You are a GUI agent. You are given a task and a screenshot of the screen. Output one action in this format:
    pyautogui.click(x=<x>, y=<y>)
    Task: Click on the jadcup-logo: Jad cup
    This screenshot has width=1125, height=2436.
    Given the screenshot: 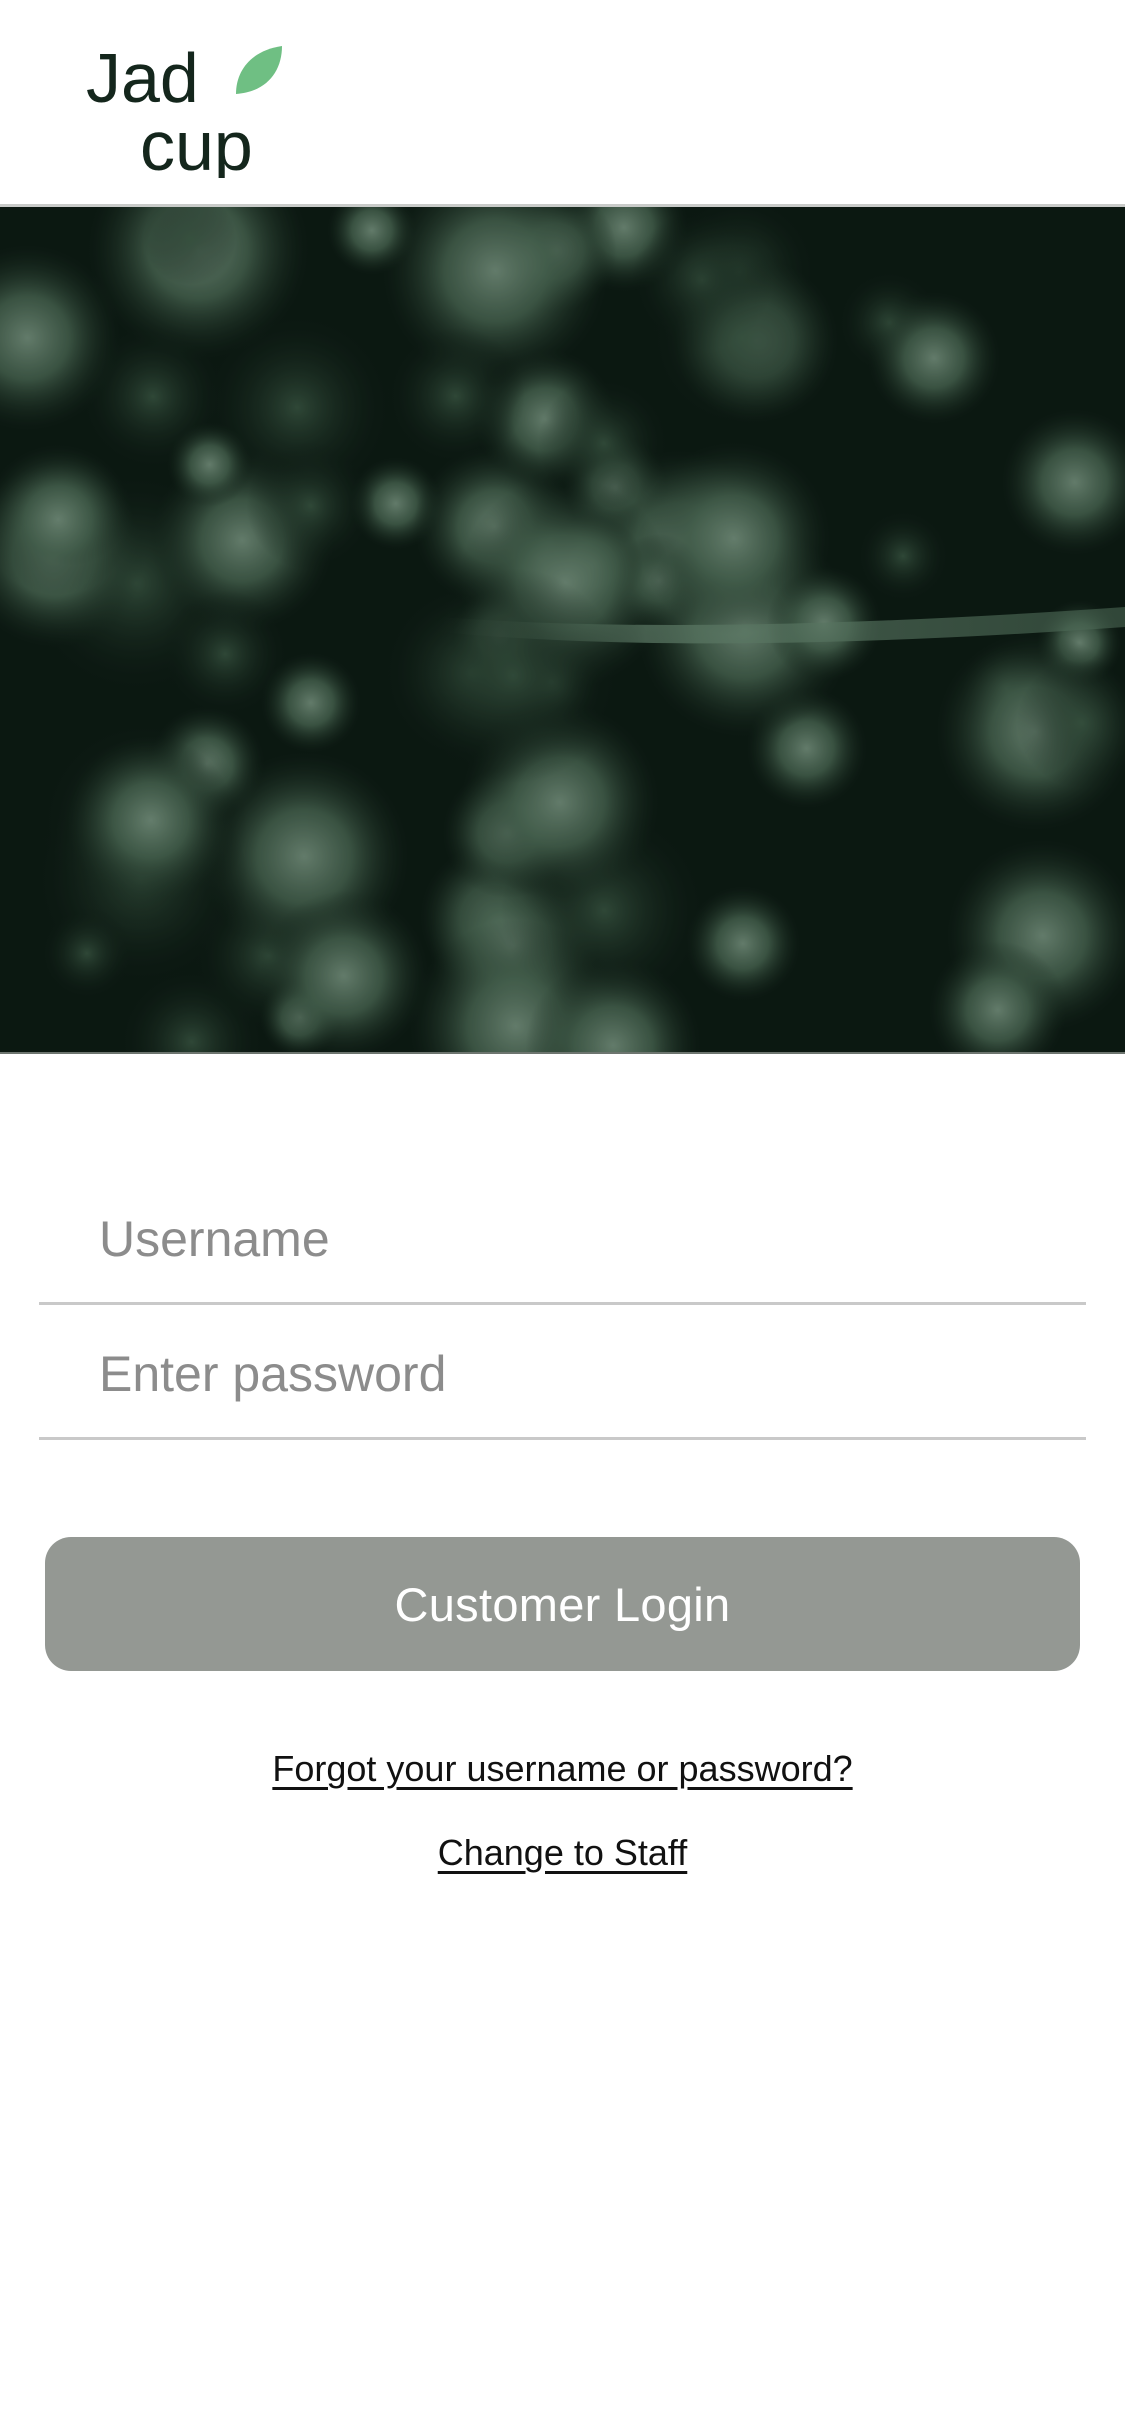 What is the action you would take?
    pyautogui.click(x=184, y=108)
    